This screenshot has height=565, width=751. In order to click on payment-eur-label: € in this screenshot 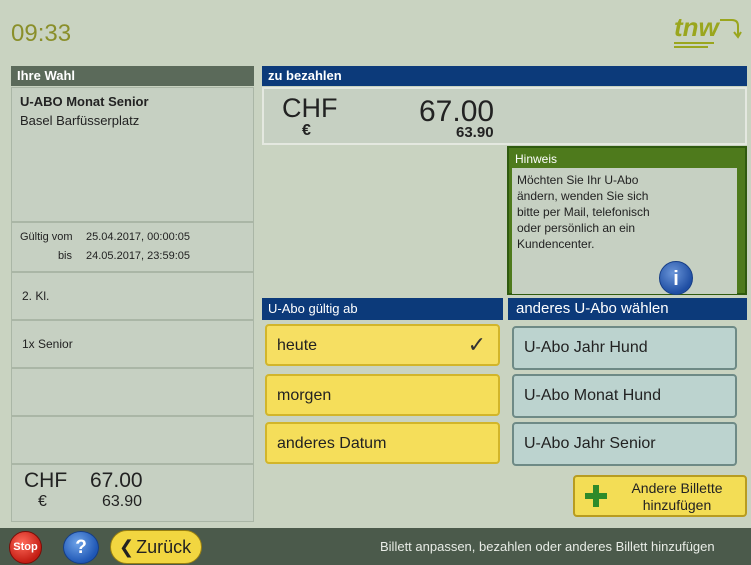, I will do `click(306, 130)`.